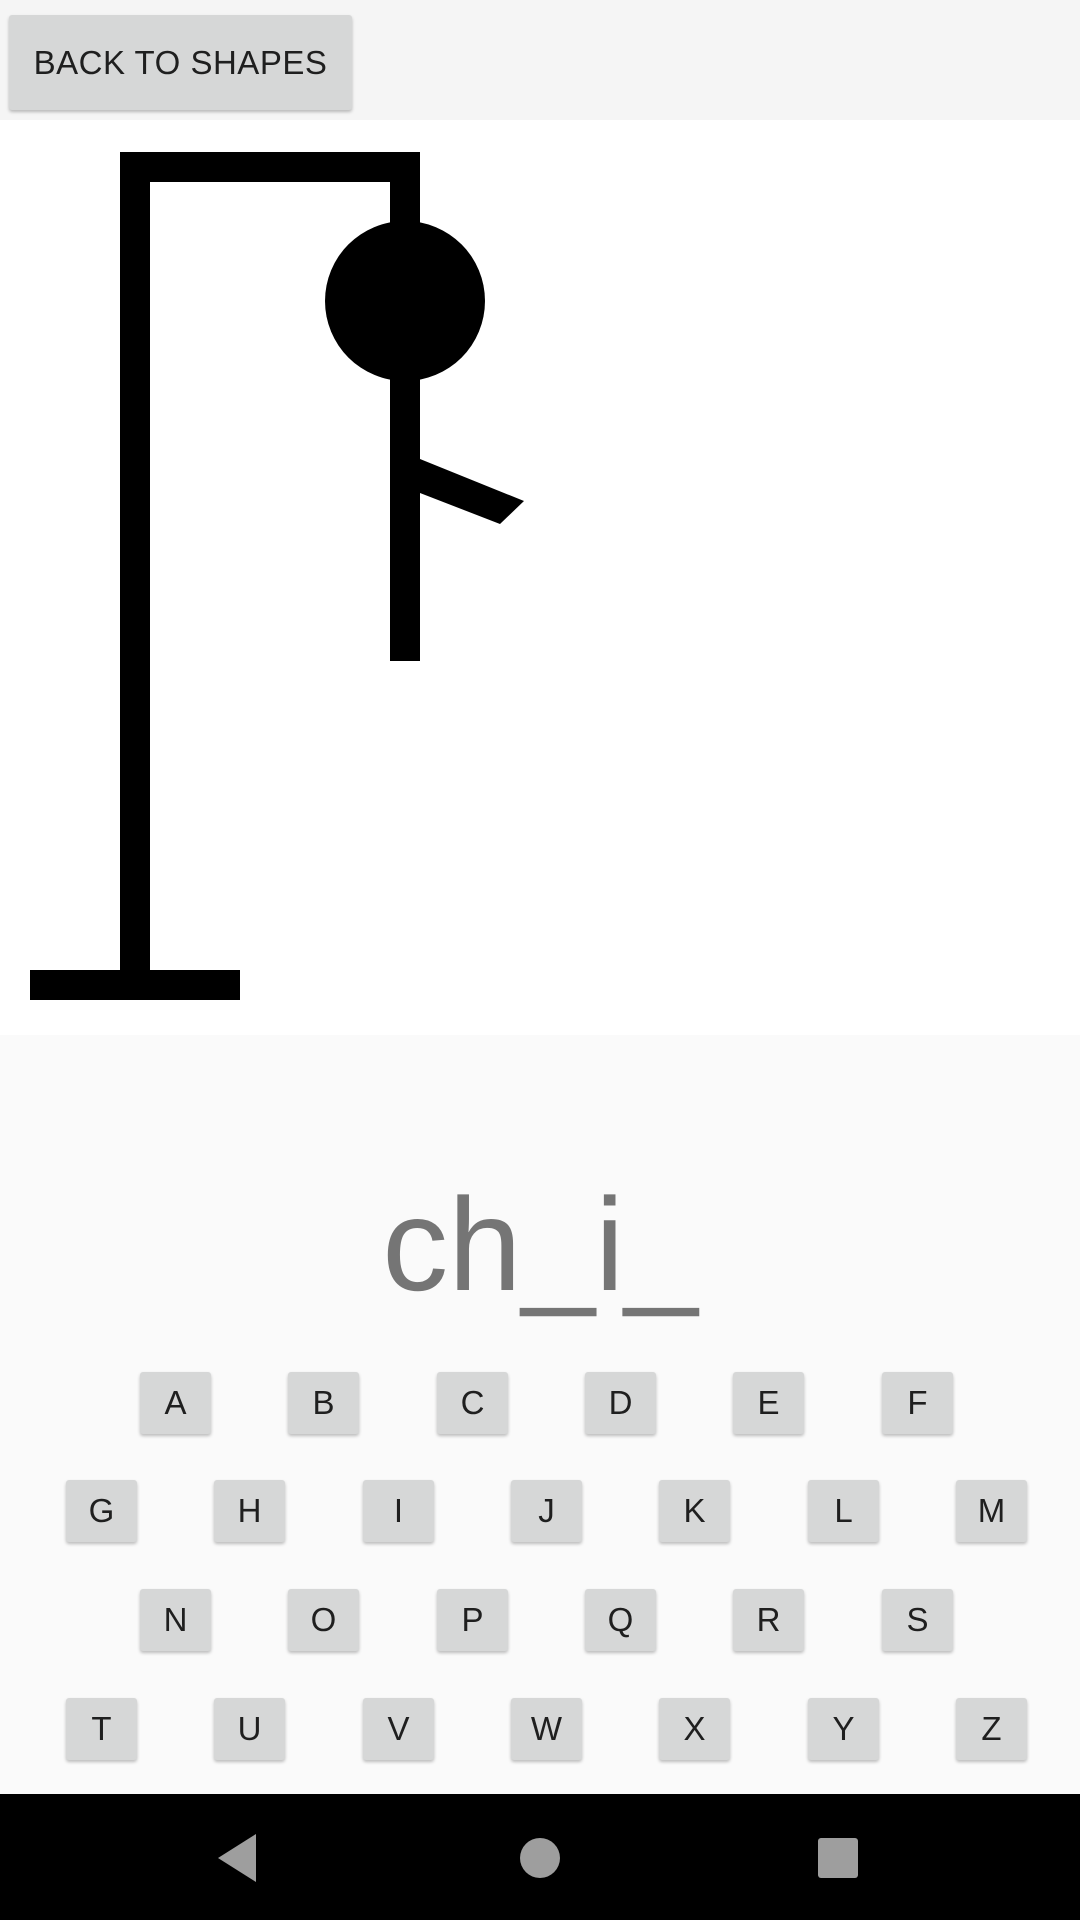  I want to click on key-a: A, so click(175, 1403).